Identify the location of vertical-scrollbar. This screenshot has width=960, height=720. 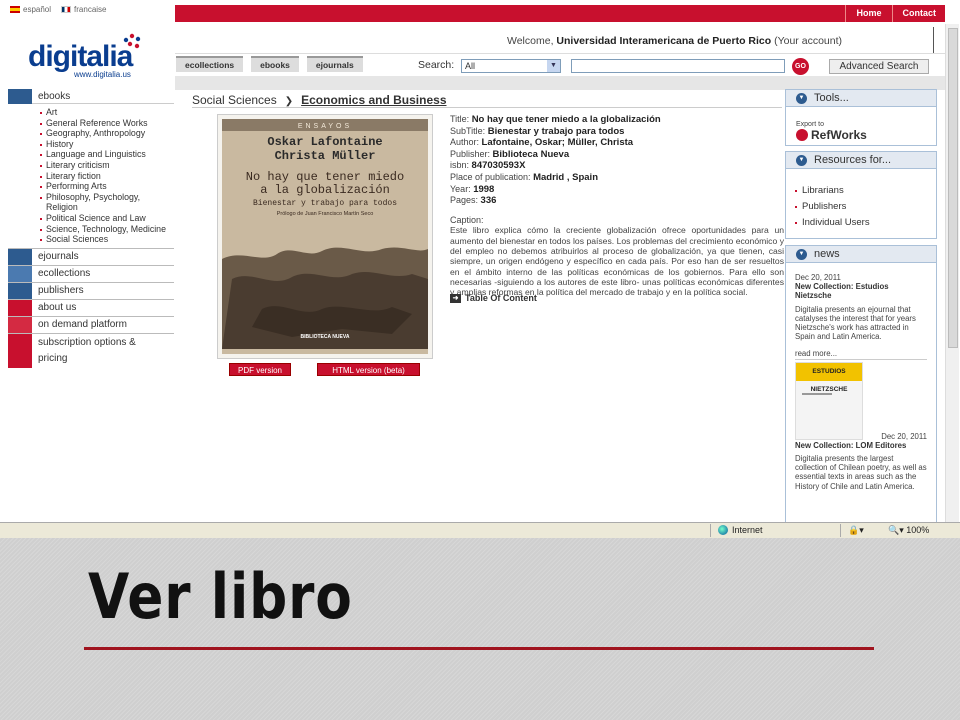
(952, 274).